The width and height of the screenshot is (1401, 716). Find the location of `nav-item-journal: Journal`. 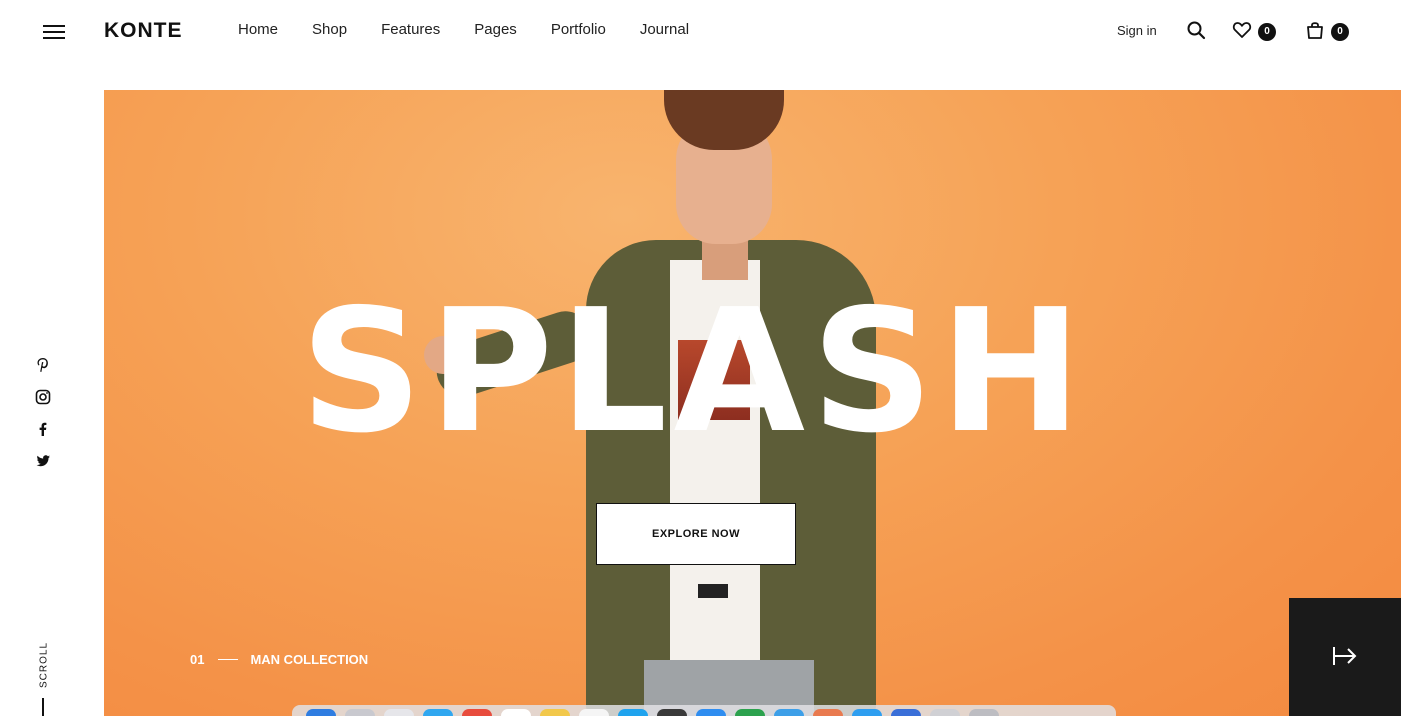

nav-item-journal: Journal is located at coordinates (664, 30).